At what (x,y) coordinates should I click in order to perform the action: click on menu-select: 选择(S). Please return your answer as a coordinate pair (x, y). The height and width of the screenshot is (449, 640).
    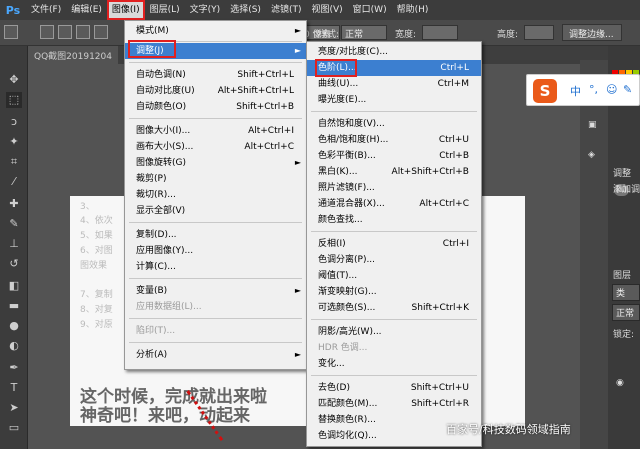
    Looking at the image, I should click on (245, 10).